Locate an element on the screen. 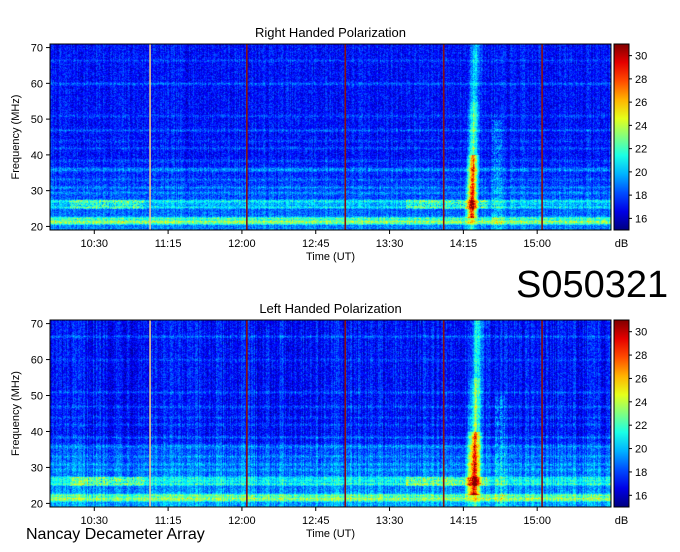 Image resolution: width=680 pixels, height=552 pixels. panel-title: Left Handed Polarization is located at coordinates (330, 308).